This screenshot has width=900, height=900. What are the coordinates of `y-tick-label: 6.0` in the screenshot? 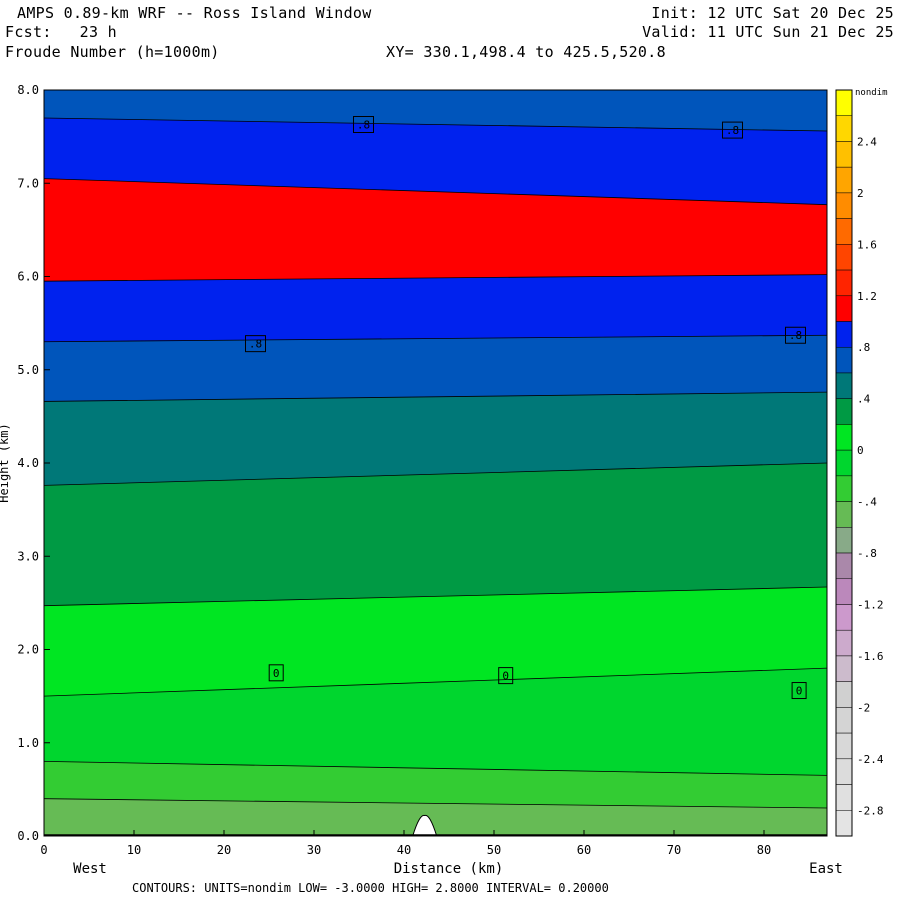 It's located at (28, 277).